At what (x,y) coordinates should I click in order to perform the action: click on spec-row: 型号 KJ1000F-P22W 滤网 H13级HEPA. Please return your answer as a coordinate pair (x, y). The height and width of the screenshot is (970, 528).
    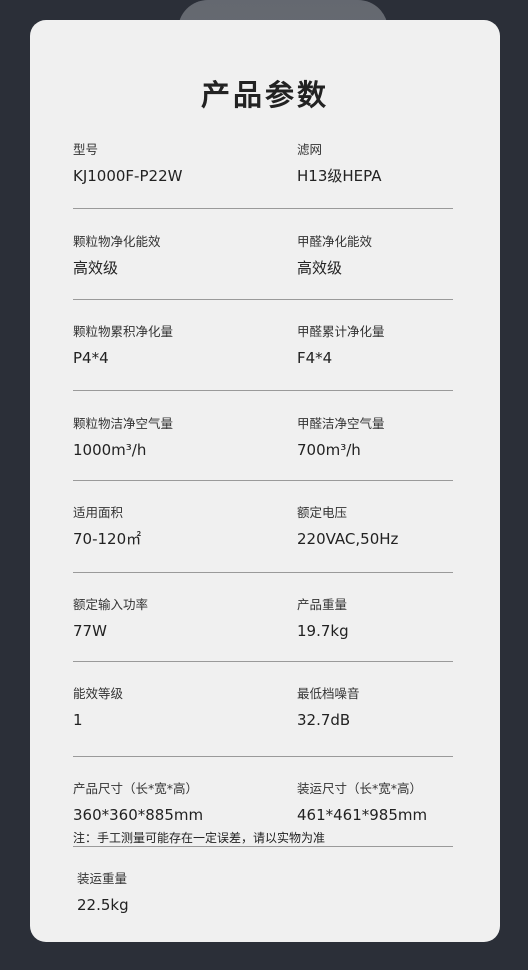
    Looking at the image, I should click on (263, 177).